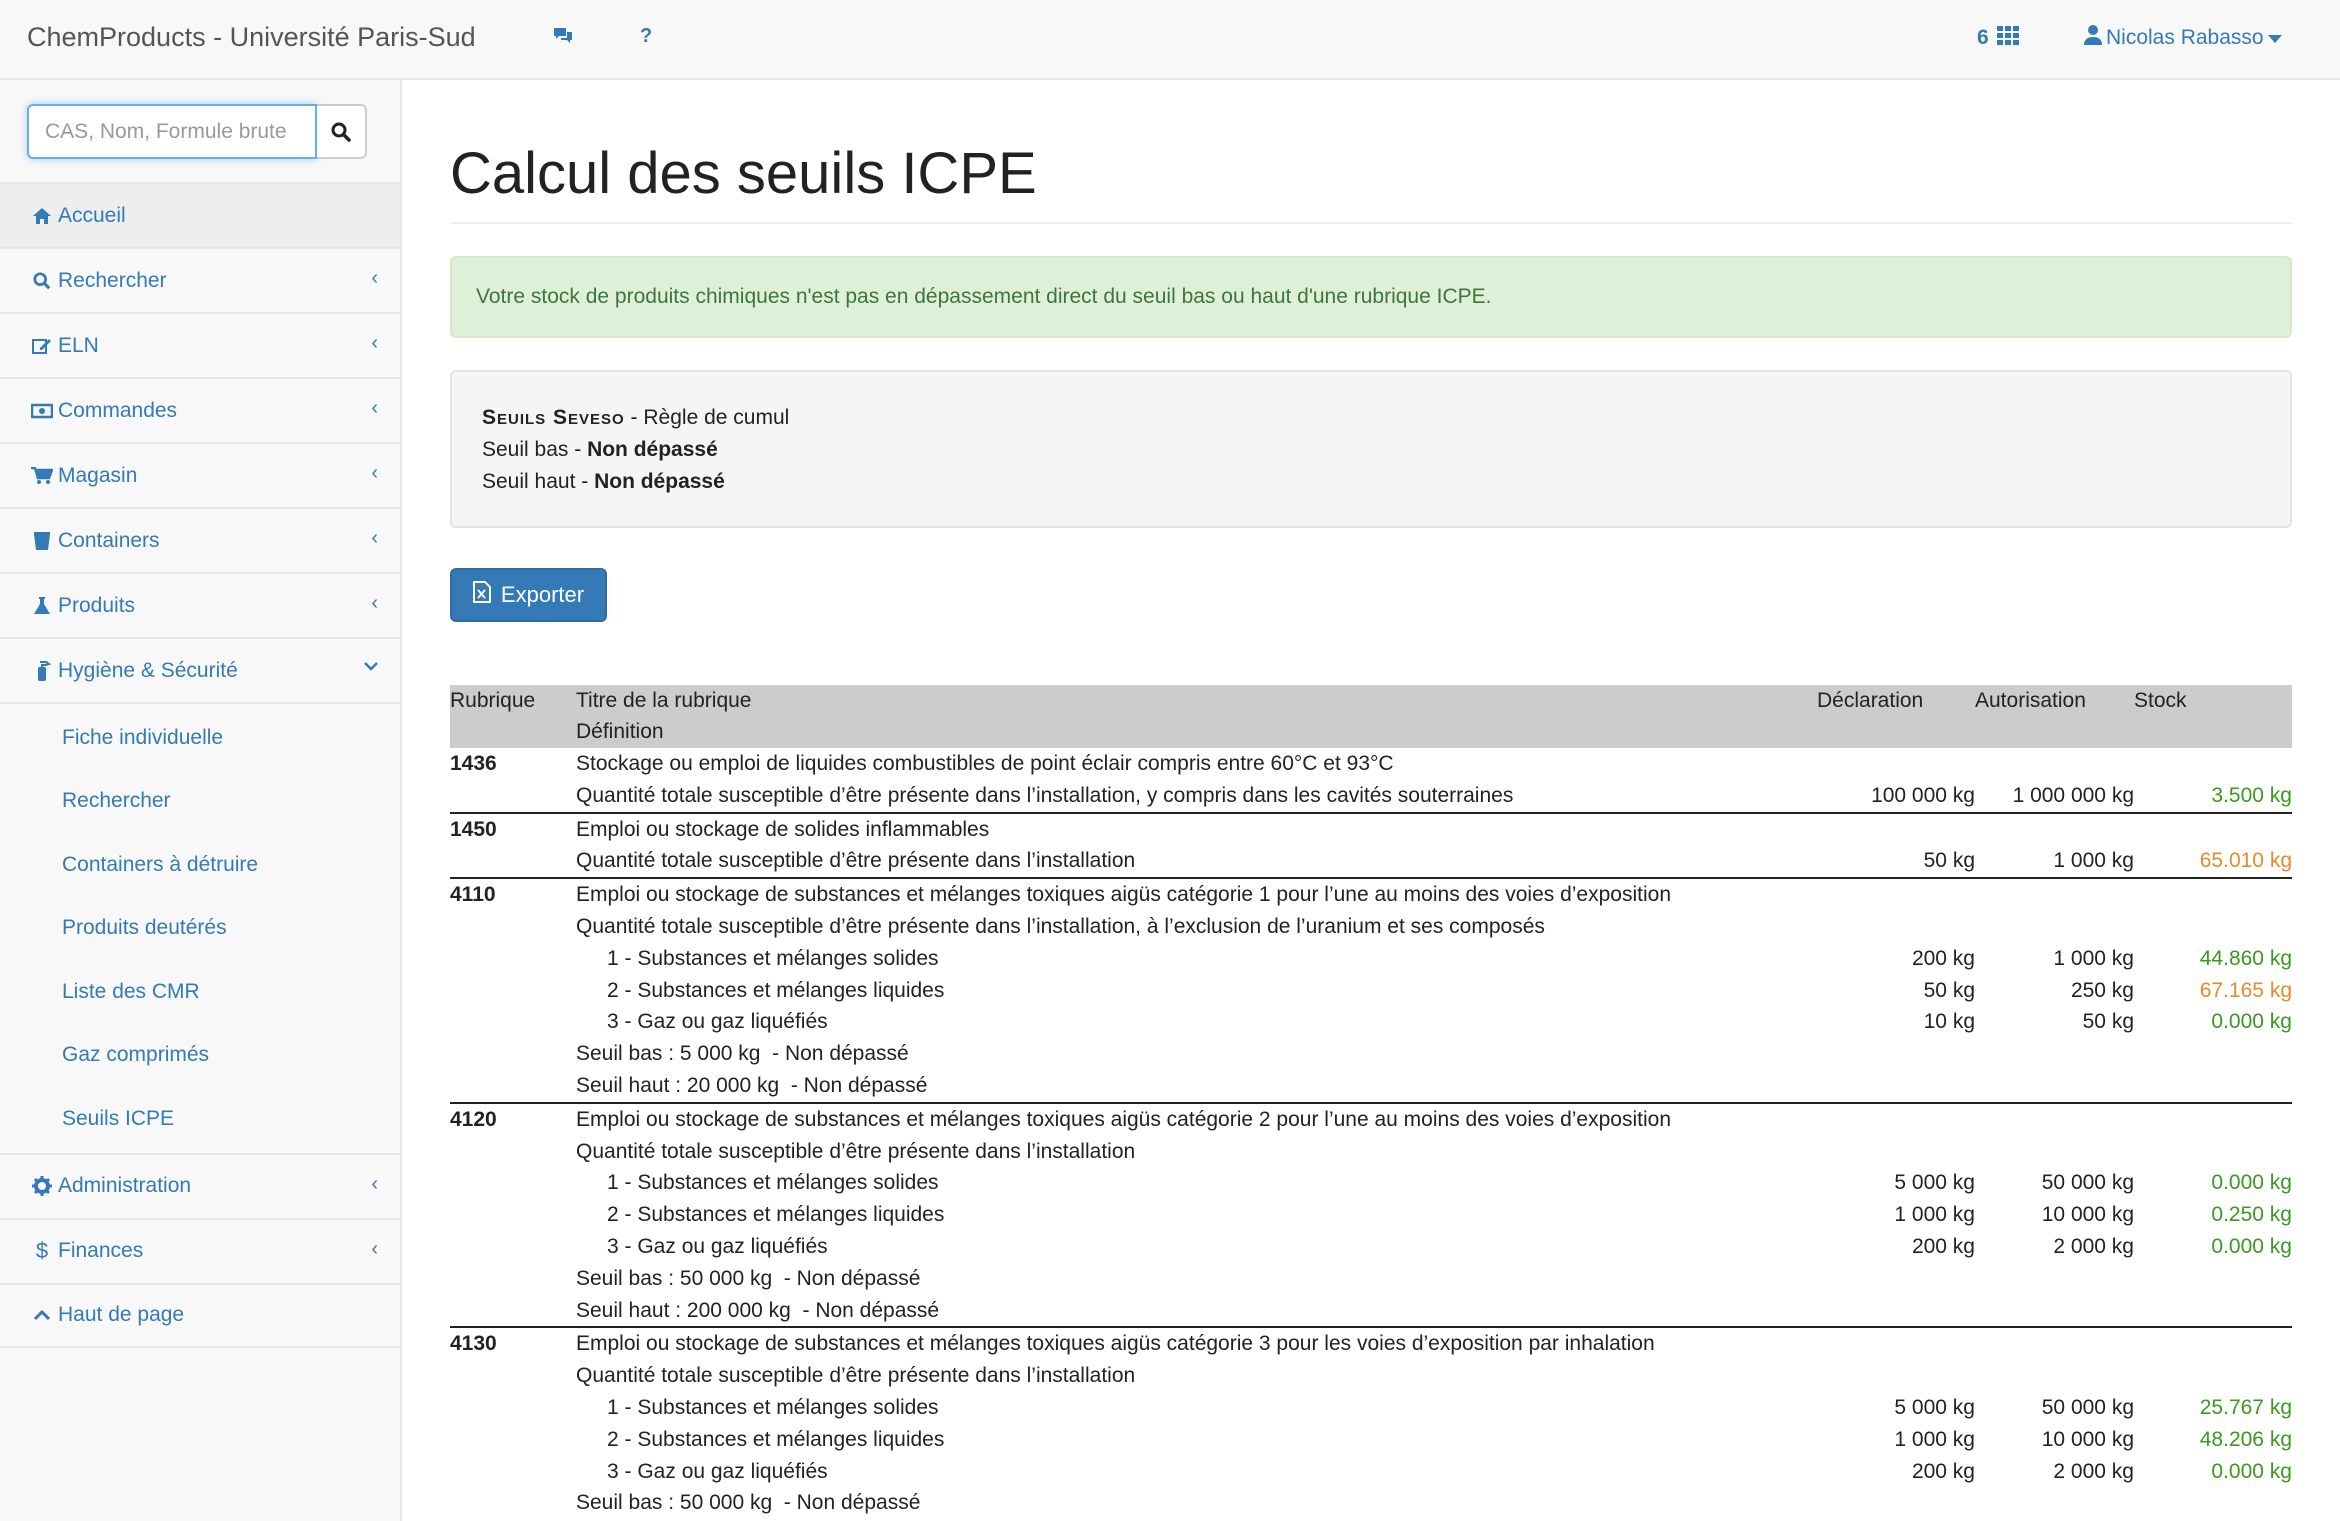 The width and height of the screenshot is (2340, 1521). What do you see at coordinates (125, 1185) in the screenshot?
I see `sidebar-item-label: Administration` at bounding box center [125, 1185].